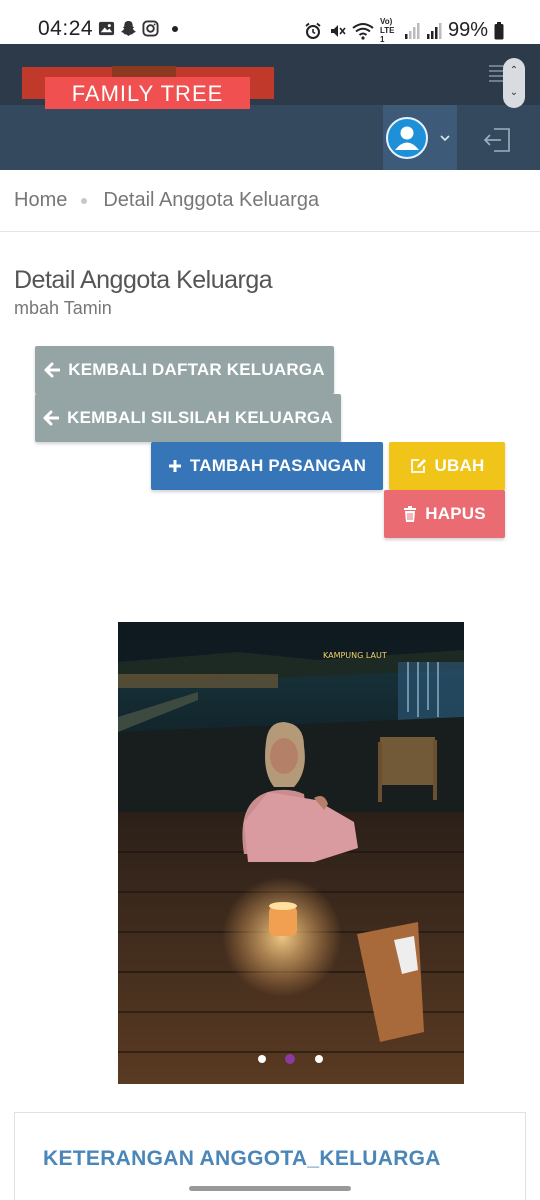 The width and height of the screenshot is (540, 1200). I want to click on carousel-dot-2-active, so click(290, 1059).